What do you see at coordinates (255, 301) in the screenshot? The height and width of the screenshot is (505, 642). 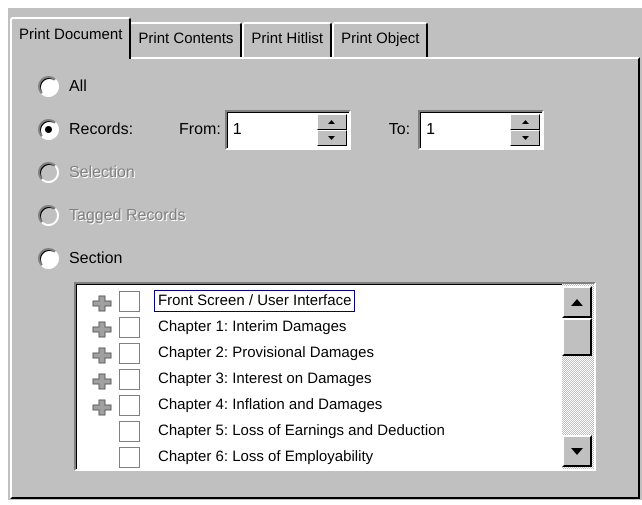 I see `section-item: Front Screen / User Interface` at bounding box center [255, 301].